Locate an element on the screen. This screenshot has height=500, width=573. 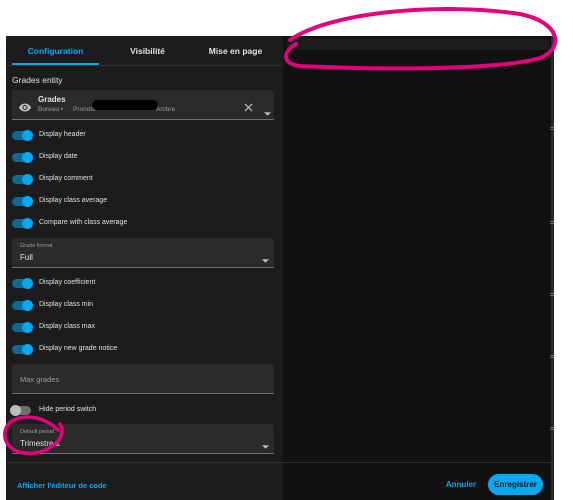
toggle-label: Display date is located at coordinates (58, 156).